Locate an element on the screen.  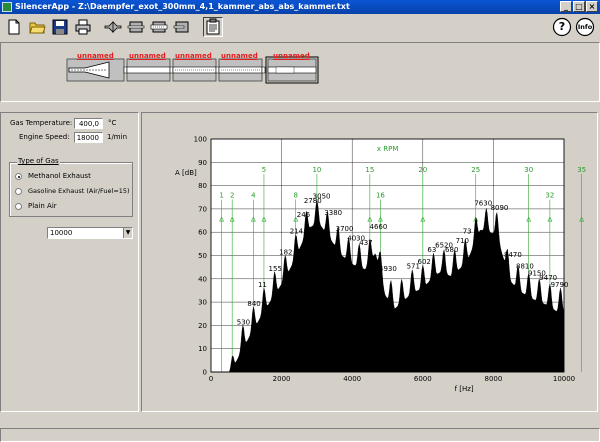
chamber-label-4: unnamed is located at coordinates (239, 56).